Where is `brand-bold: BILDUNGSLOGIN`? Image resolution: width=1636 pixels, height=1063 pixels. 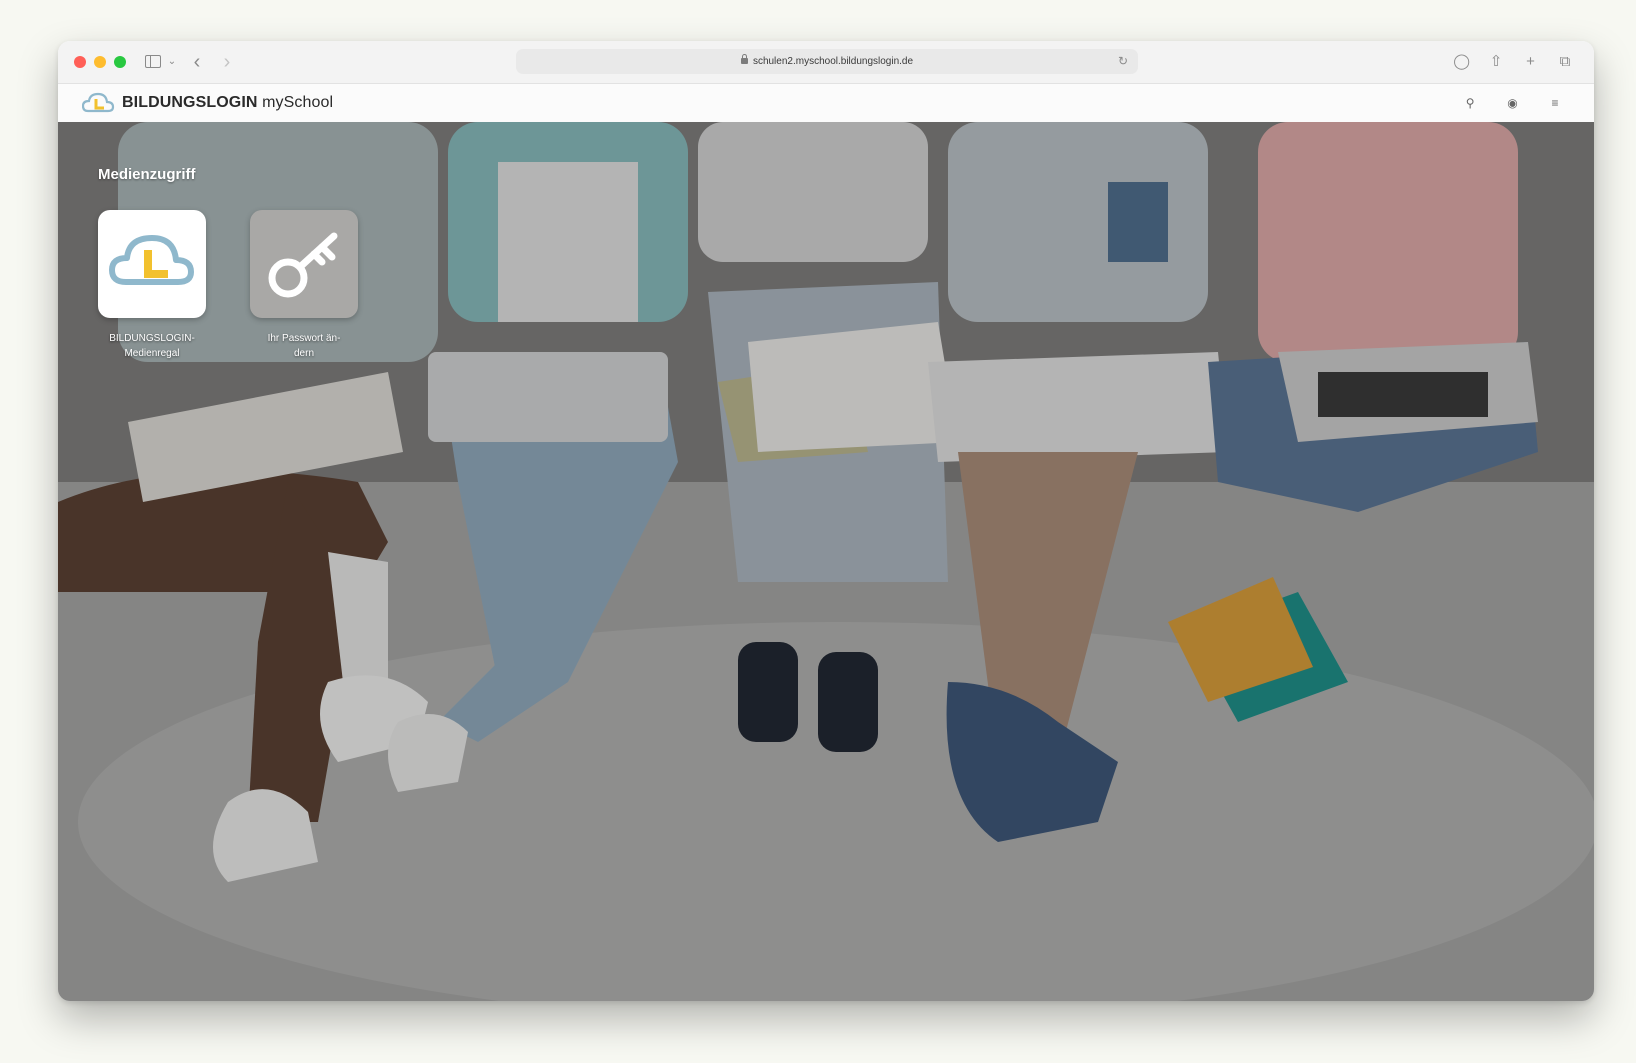 brand-bold: BILDUNGSLOGIN is located at coordinates (190, 102).